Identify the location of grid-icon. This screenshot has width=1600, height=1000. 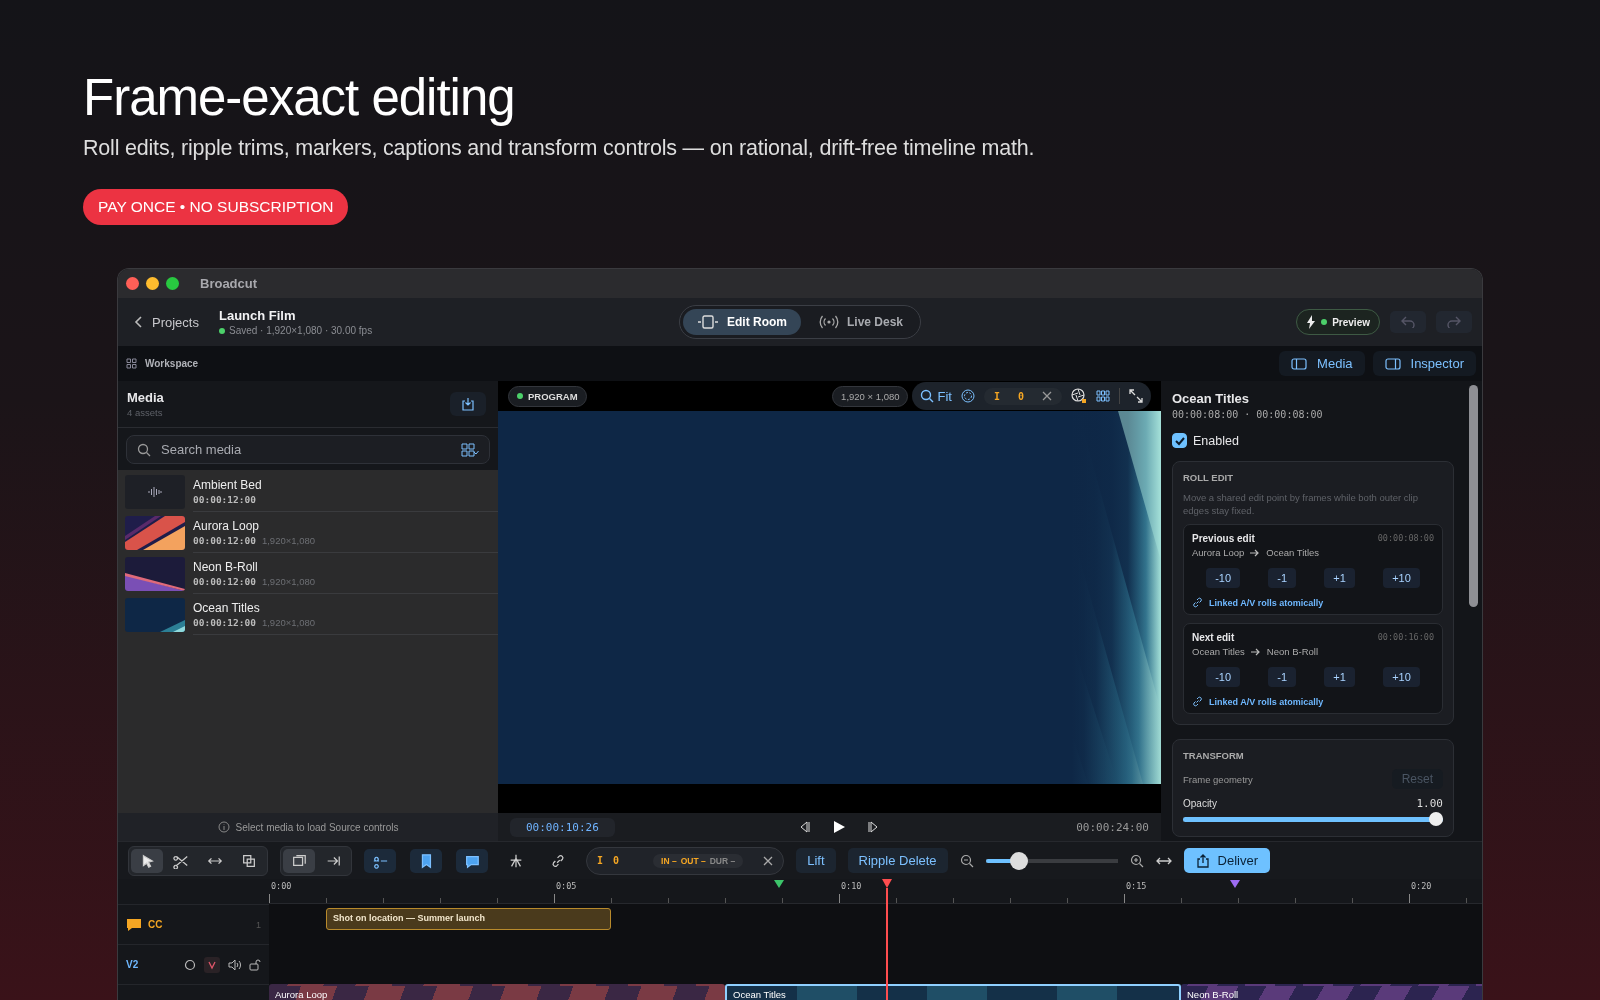
(131, 363).